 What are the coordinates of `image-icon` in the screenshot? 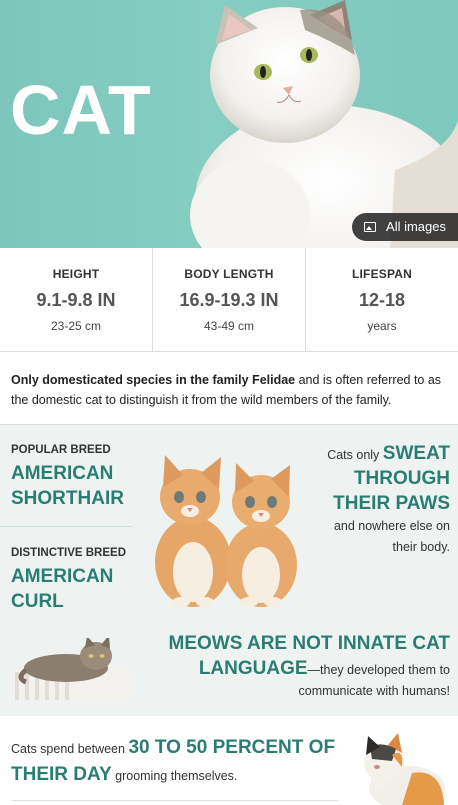 It's located at (370, 227).